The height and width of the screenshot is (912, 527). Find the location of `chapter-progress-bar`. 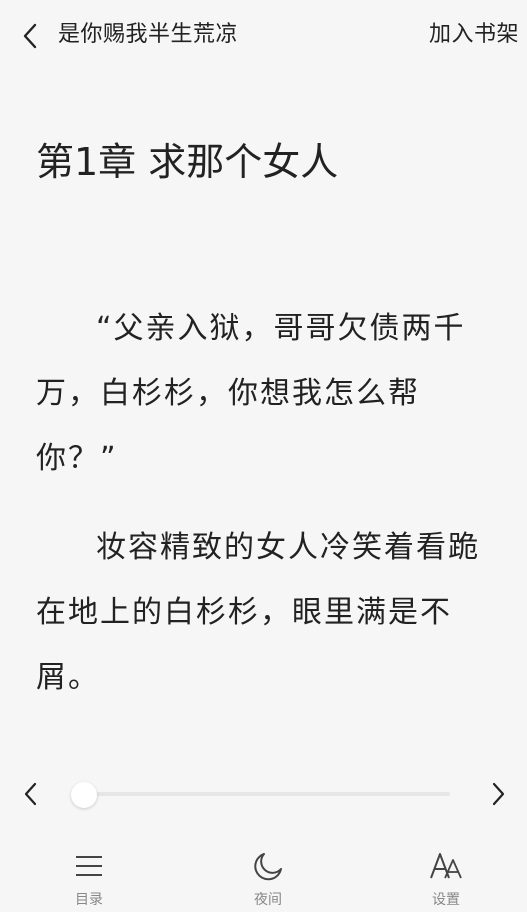

chapter-progress-bar is located at coordinates (263, 794).